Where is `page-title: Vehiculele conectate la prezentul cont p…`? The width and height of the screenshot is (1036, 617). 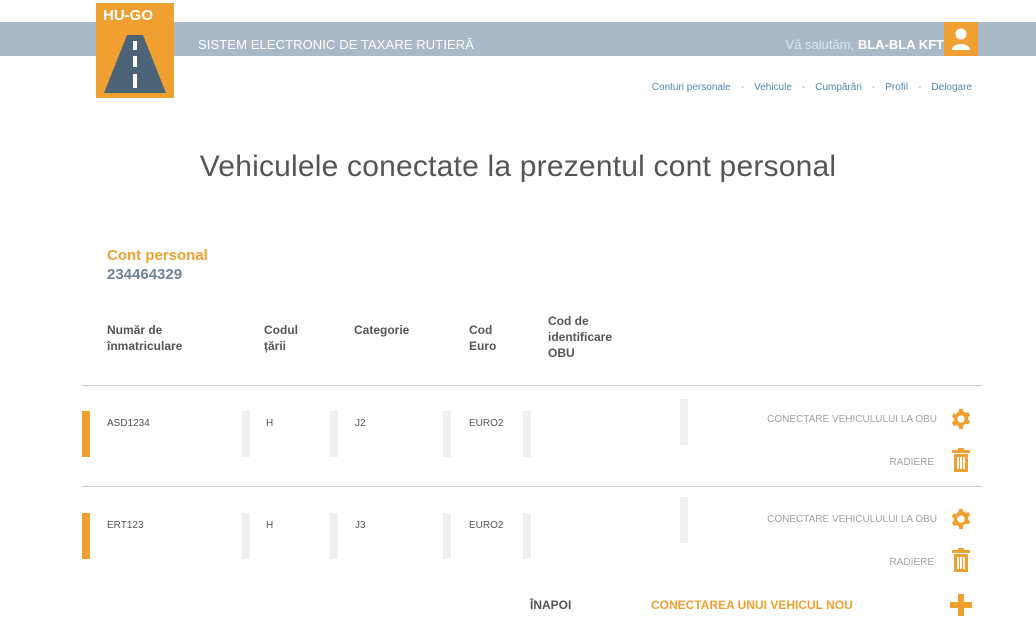
page-title: Vehiculele conectate la prezentul cont p… is located at coordinates (518, 166).